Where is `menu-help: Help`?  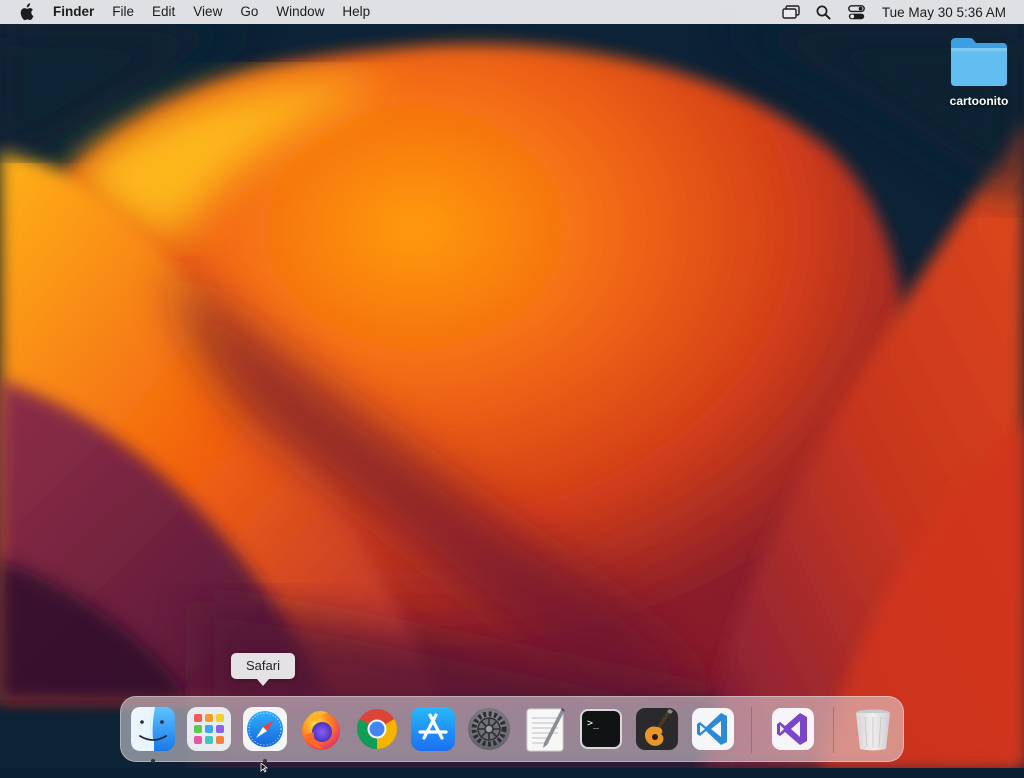 menu-help: Help is located at coordinates (356, 12).